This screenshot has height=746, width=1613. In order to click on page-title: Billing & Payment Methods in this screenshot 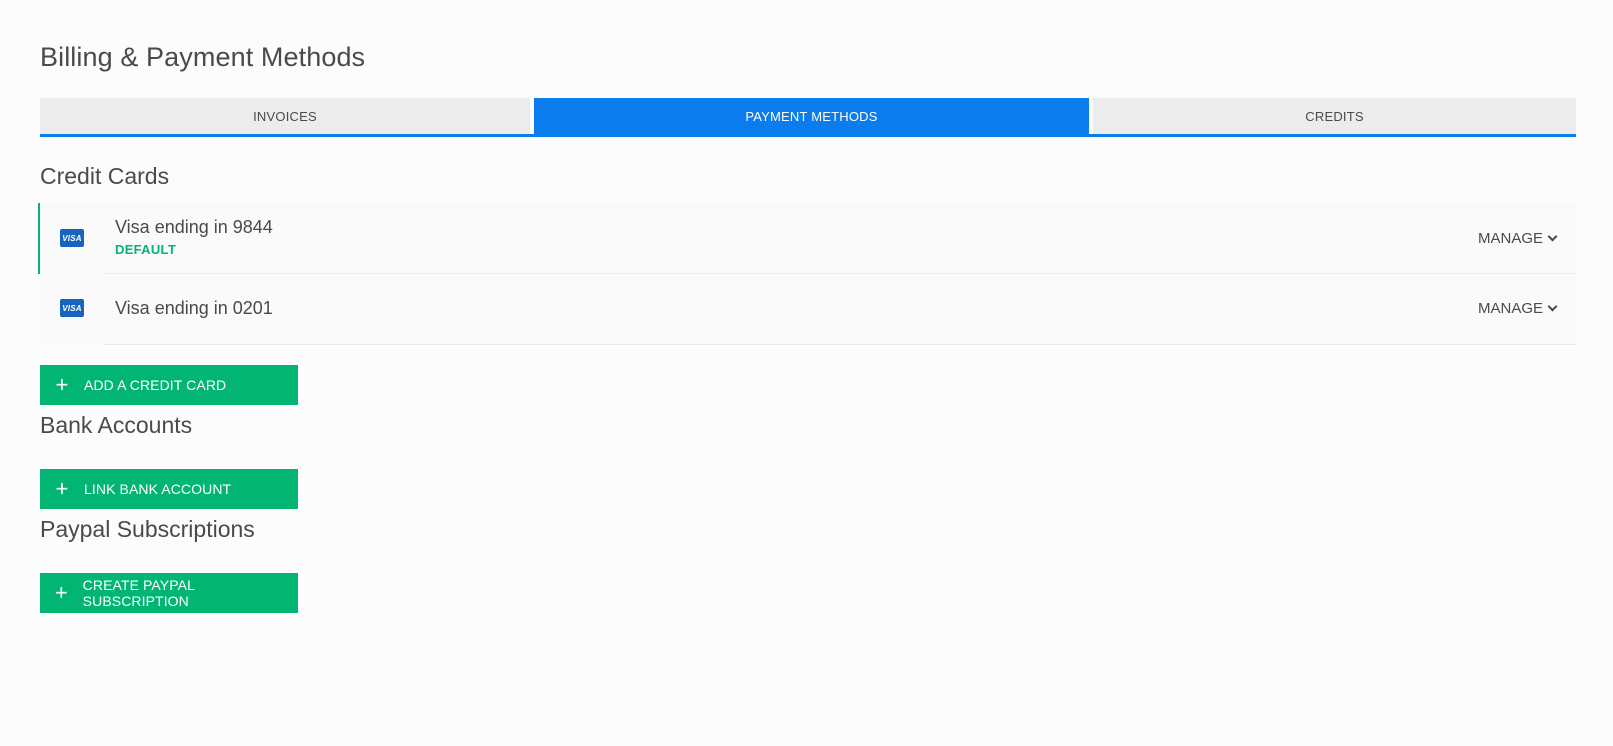, I will do `click(203, 57)`.